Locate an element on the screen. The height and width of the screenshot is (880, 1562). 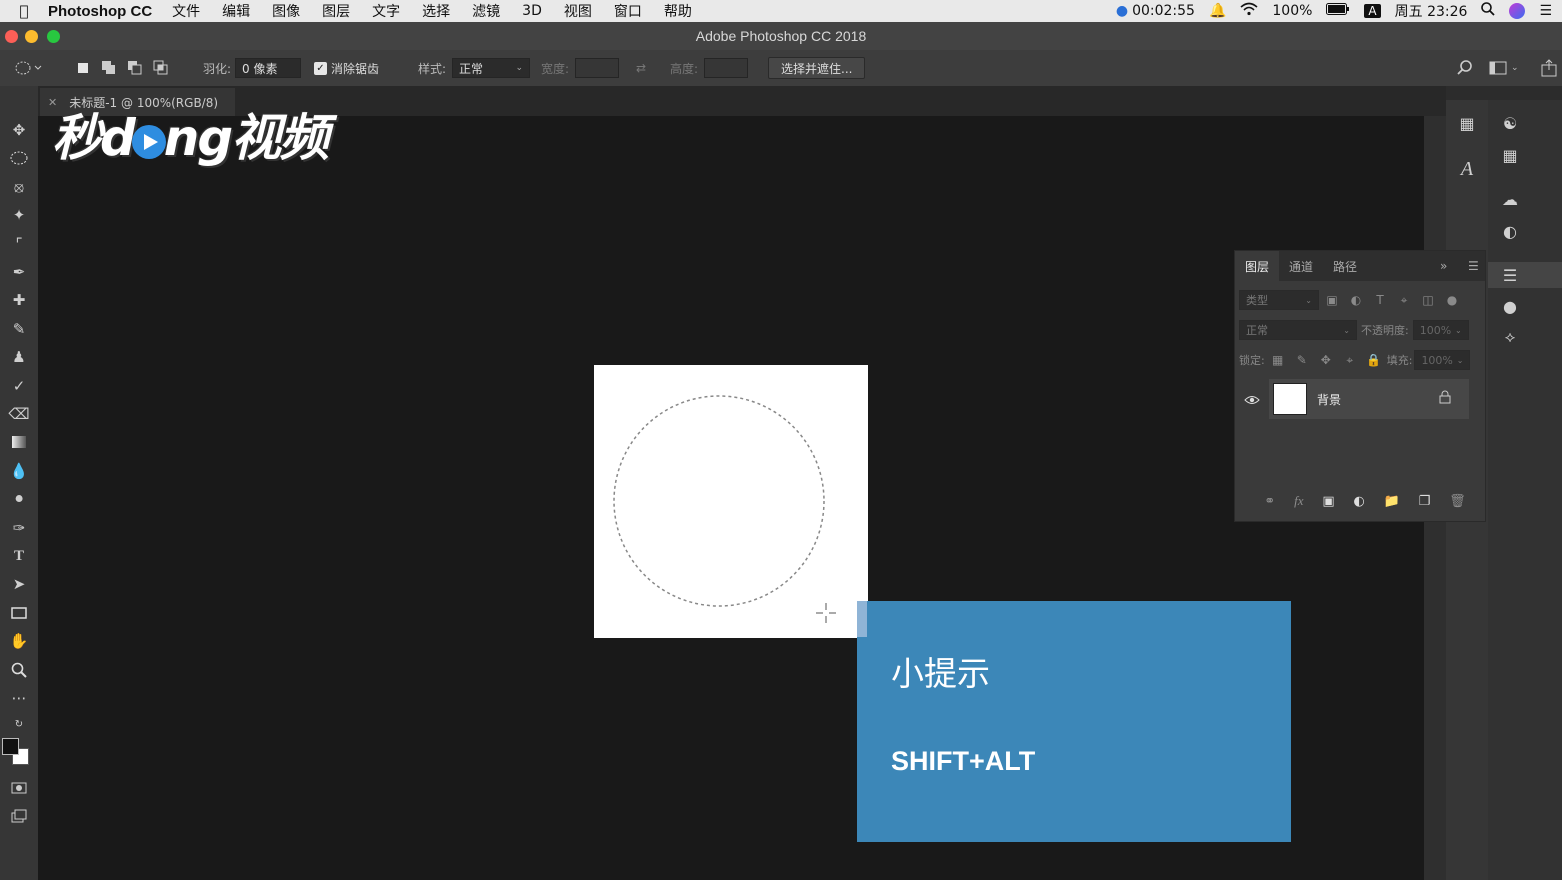
width-input is located at coordinates (597, 68).